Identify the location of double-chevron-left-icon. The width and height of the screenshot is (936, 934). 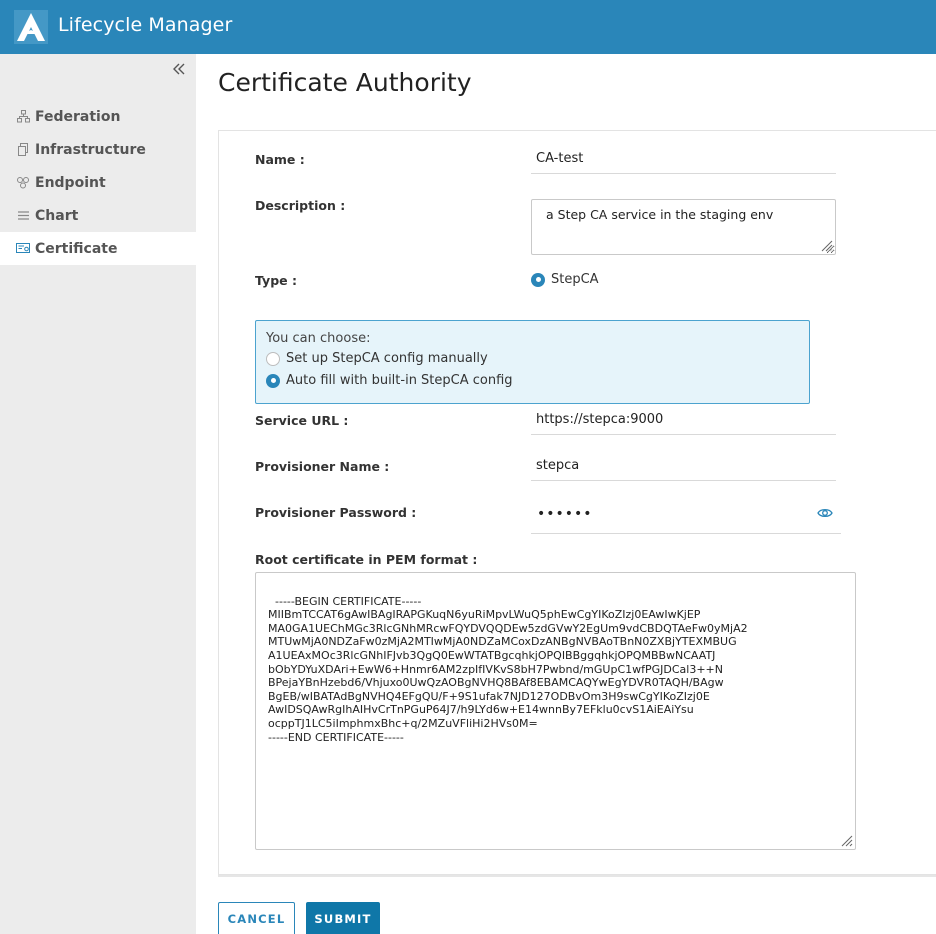
(179, 71).